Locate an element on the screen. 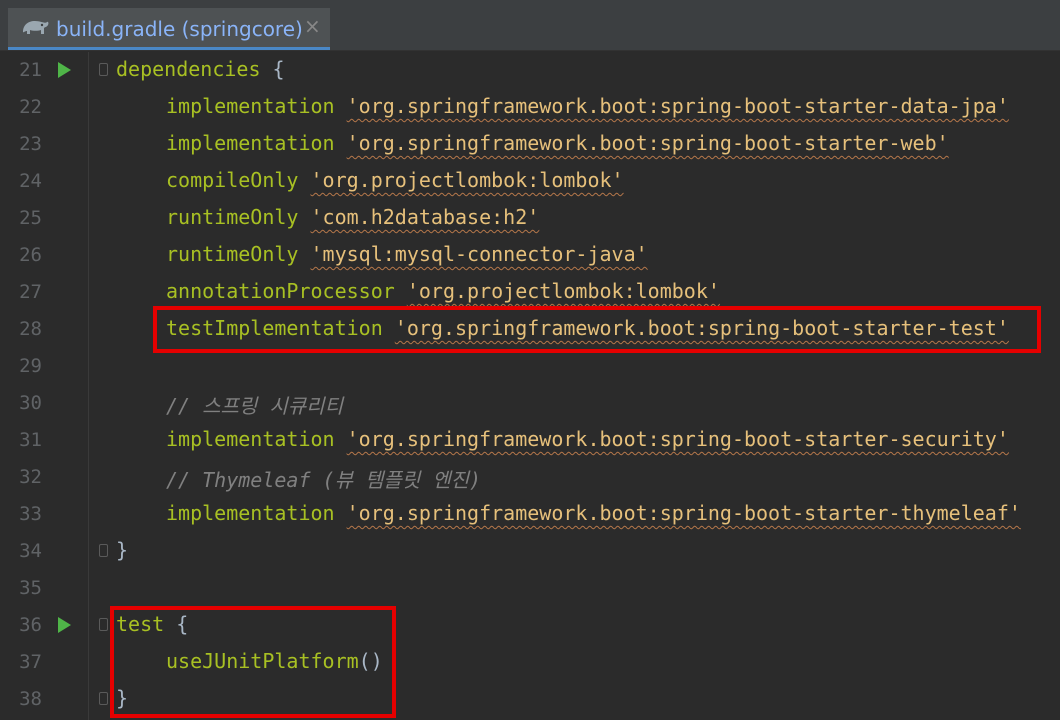  line-number: 31 is located at coordinates (30, 440).